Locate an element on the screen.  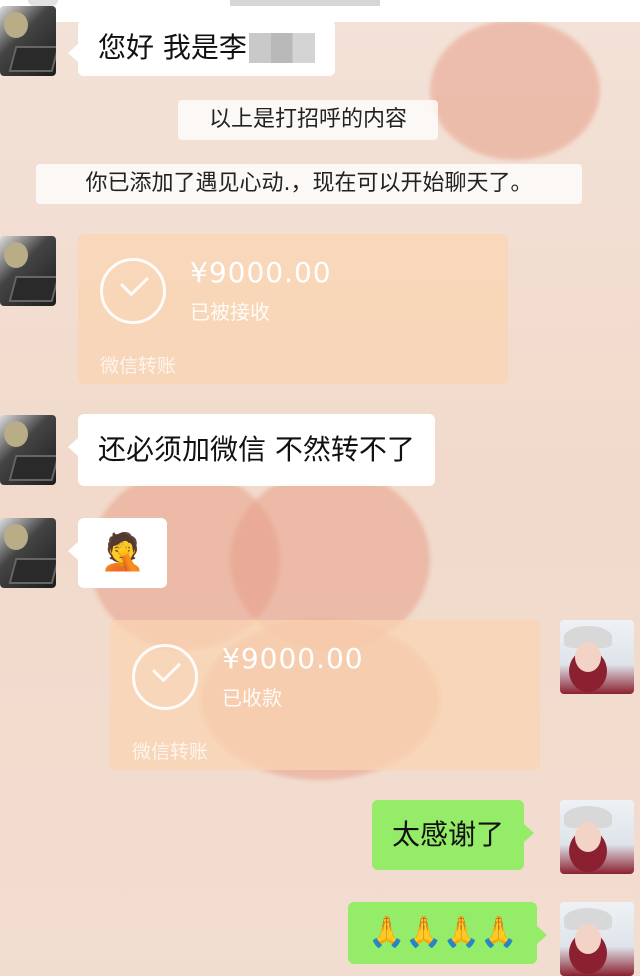
message-text: 太感谢了 is located at coordinates (448, 834).